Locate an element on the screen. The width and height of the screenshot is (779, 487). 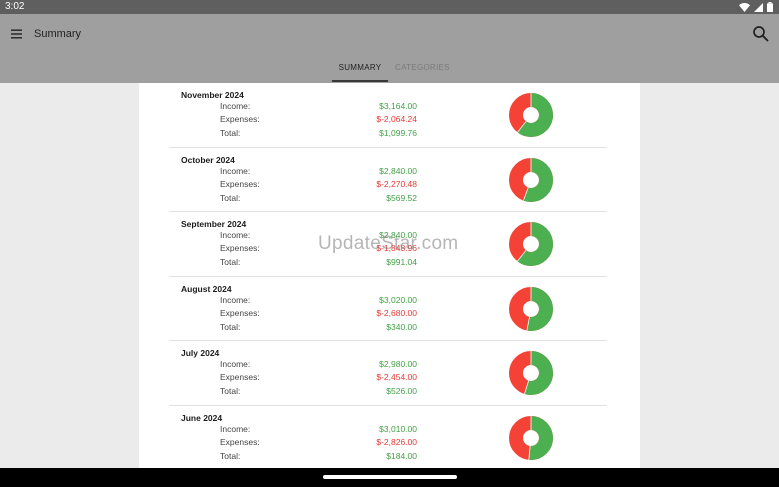
month-title: June 2024 is located at coordinates (202, 417).